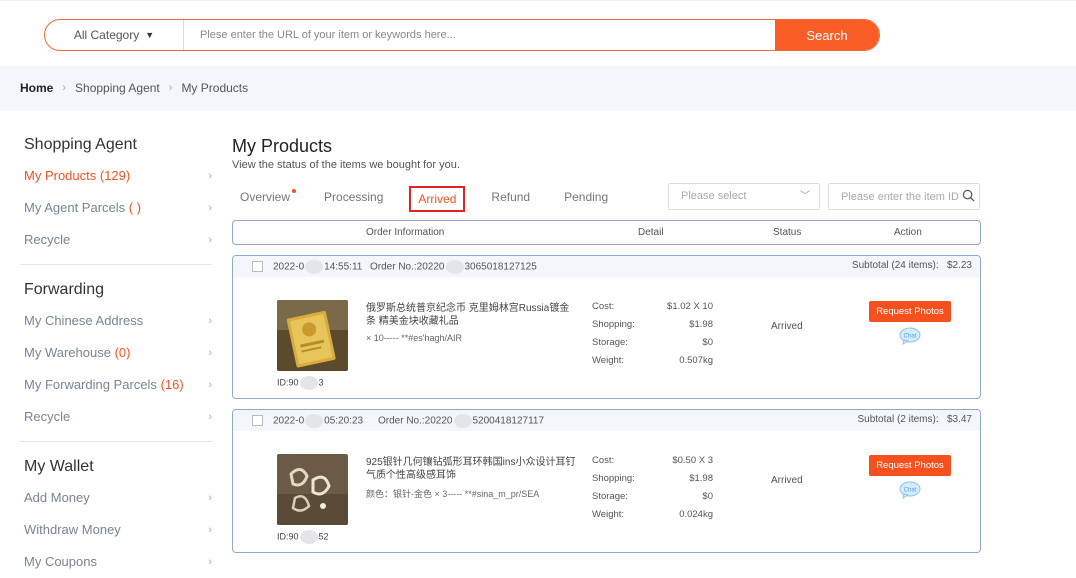 The image size is (1076, 578). What do you see at coordinates (652, 360) in the screenshot?
I see `cost-row: Weight: 0.507kg` at bounding box center [652, 360].